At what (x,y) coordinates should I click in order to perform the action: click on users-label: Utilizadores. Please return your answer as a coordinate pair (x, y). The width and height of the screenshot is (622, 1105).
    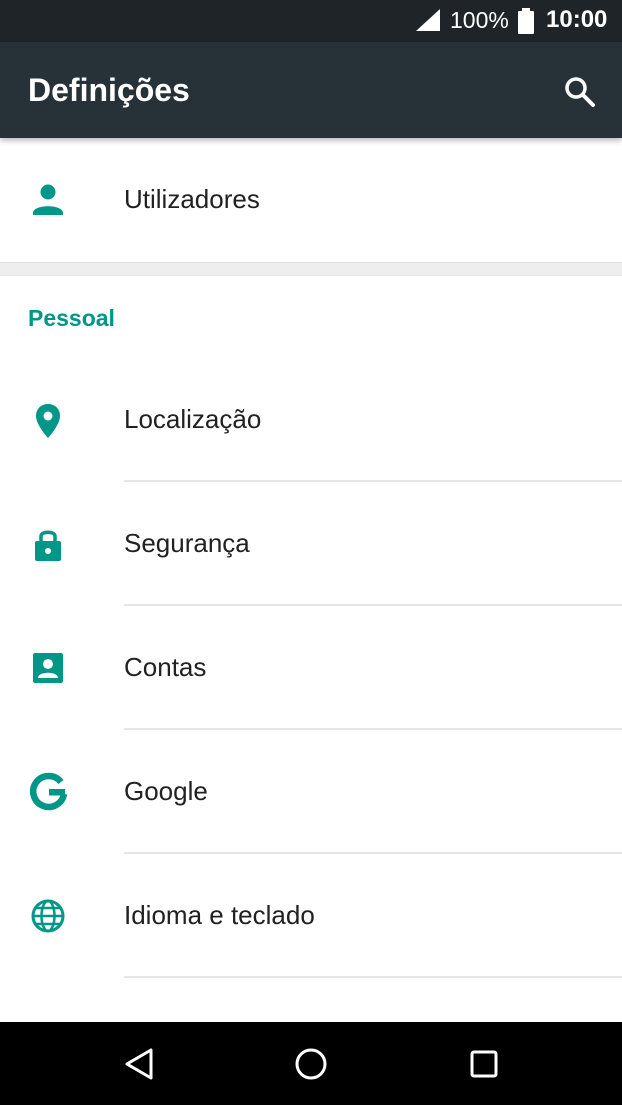
    Looking at the image, I should click on (192, 199).